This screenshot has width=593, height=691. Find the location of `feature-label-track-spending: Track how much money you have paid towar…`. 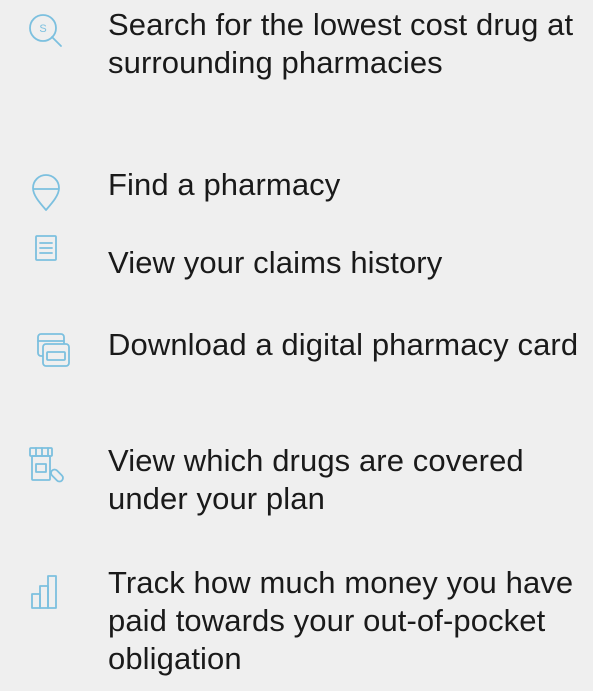

feature-label-track-spending: Track how much money you have paid towar… is located at coordinates (341, 620).